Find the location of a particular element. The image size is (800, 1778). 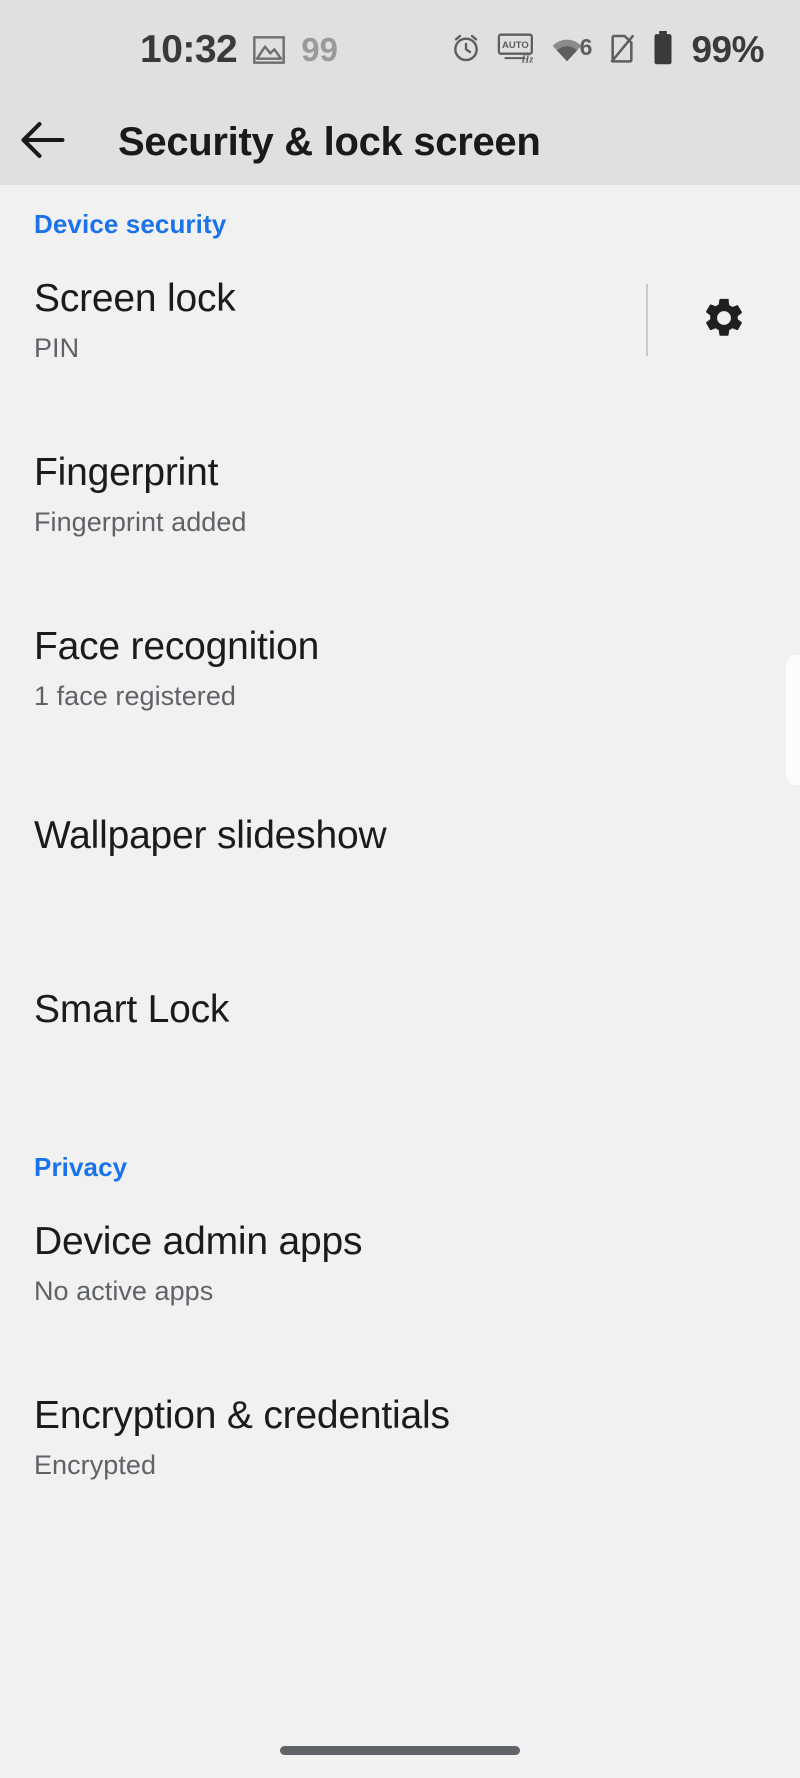

list-item-device-admin-apps: Device admin apps No active apps is located at coordinates (400, 1263).